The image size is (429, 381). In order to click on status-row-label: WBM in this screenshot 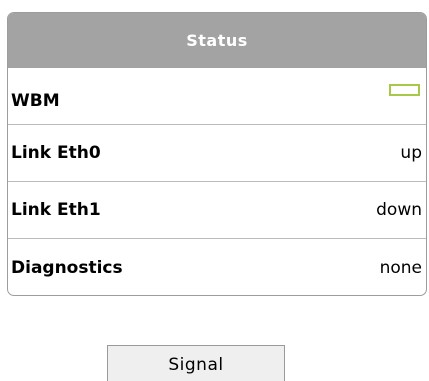, I will do `click(35, 101)`.